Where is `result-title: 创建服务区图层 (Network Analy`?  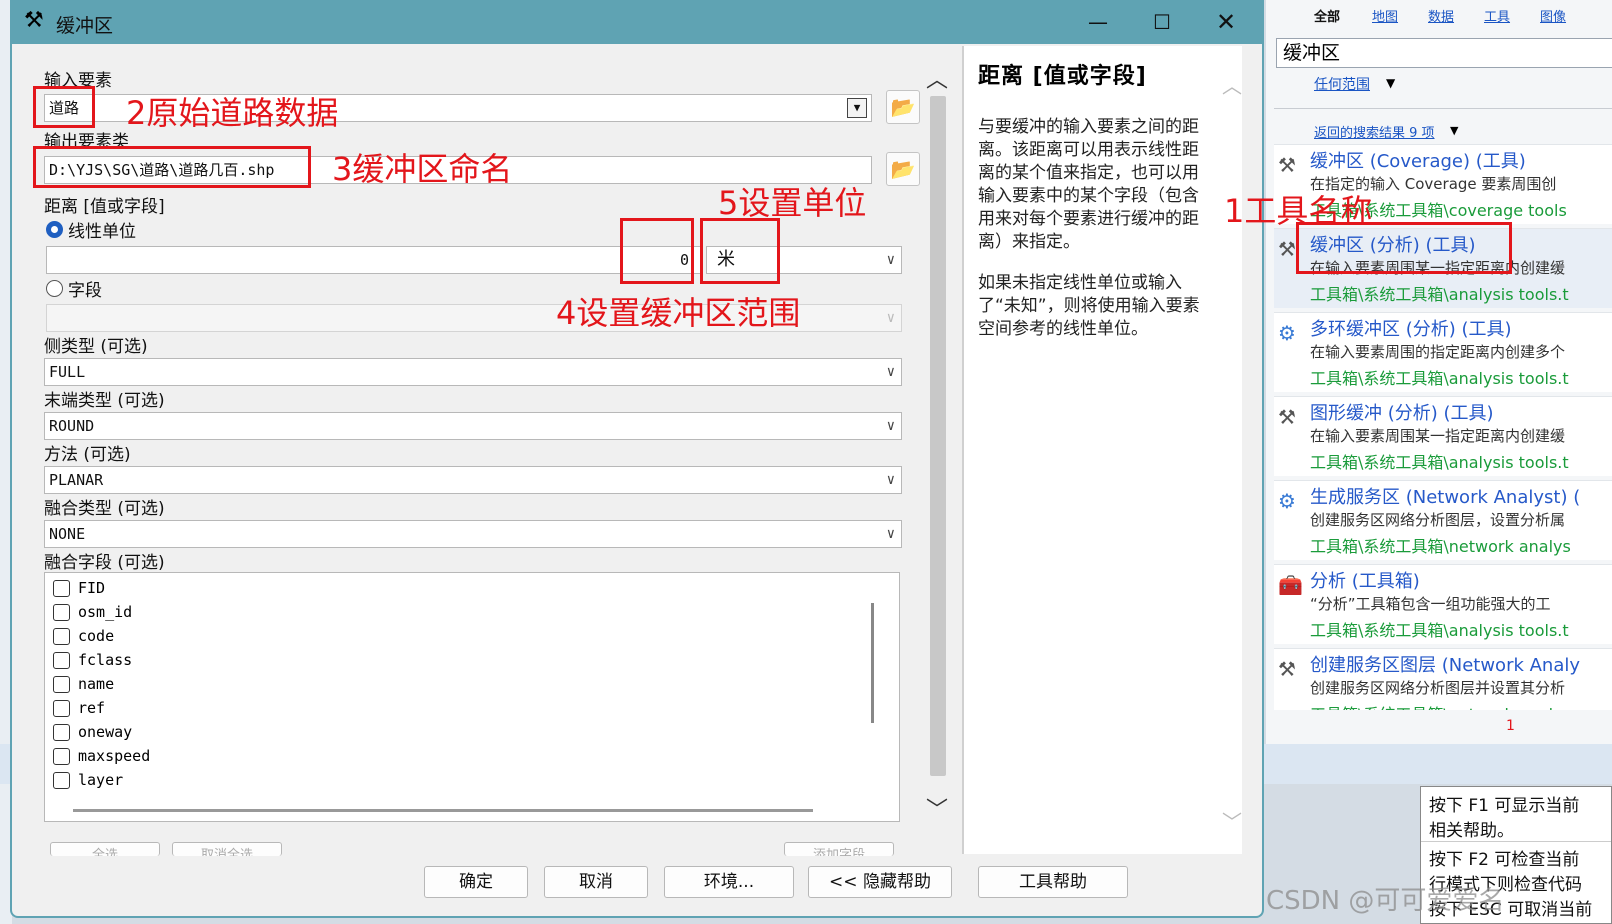 result-title: 创建服务区图层 (Network Analy is located at coordinates (1445, 664).